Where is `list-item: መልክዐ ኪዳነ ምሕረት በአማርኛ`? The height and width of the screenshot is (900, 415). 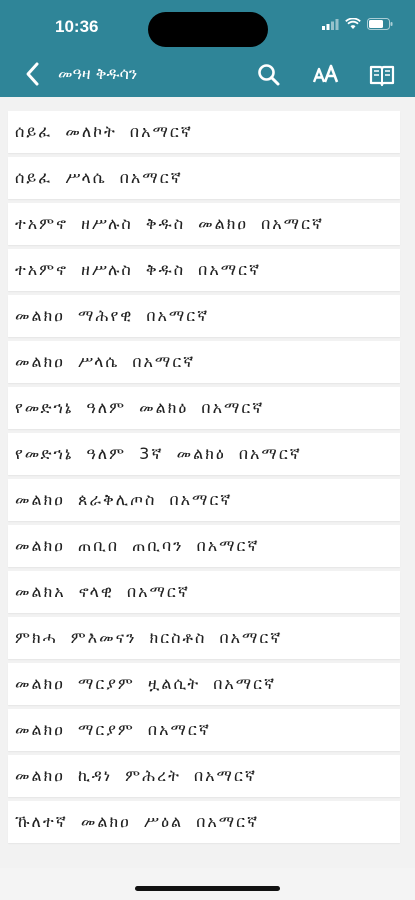 list-item: መልክዐ ኪዳነ ምሕረት በአማርኛ is located at coordinates (204, 776).